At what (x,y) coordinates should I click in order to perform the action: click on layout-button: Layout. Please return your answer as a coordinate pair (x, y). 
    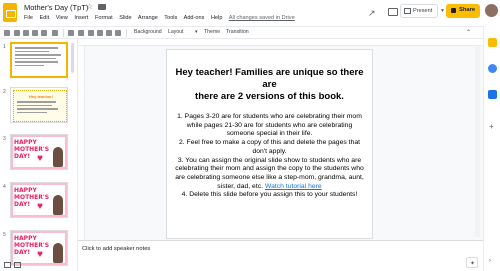
    Looking at the image, I should click on (176, 32).